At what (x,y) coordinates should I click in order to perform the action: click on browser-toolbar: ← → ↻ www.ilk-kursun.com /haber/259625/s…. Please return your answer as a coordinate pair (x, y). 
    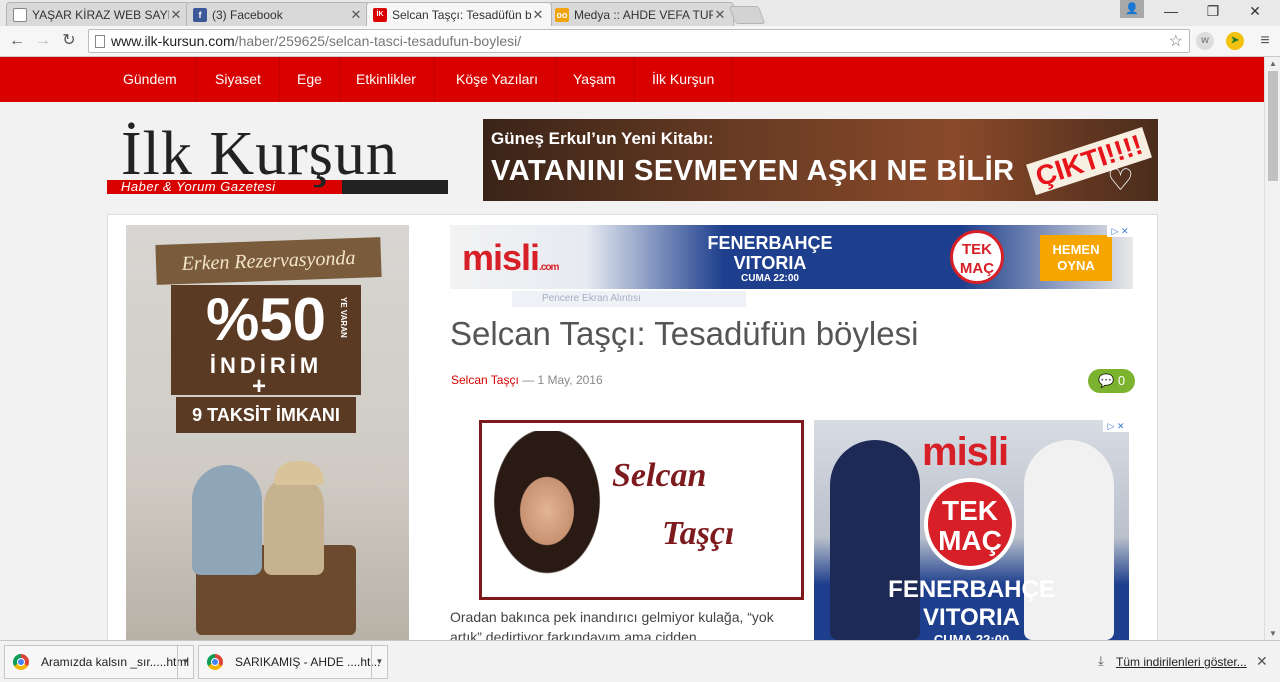
    Looking at the image, I should click on (640, 41).